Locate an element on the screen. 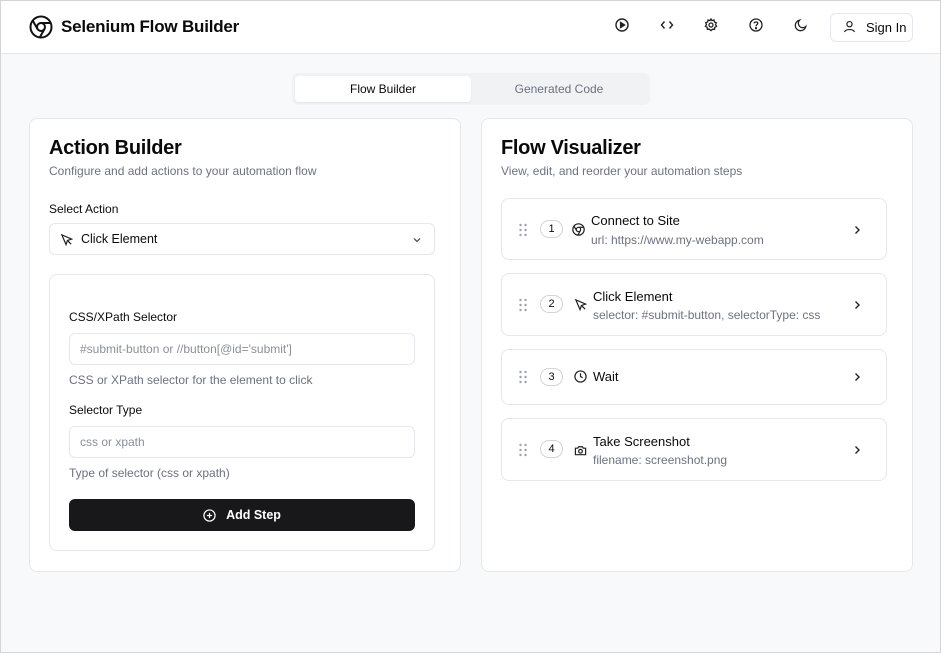 Image resolution: width=941 pixels, height=653 pixels. settings-button is located at coordinates (711, 27).